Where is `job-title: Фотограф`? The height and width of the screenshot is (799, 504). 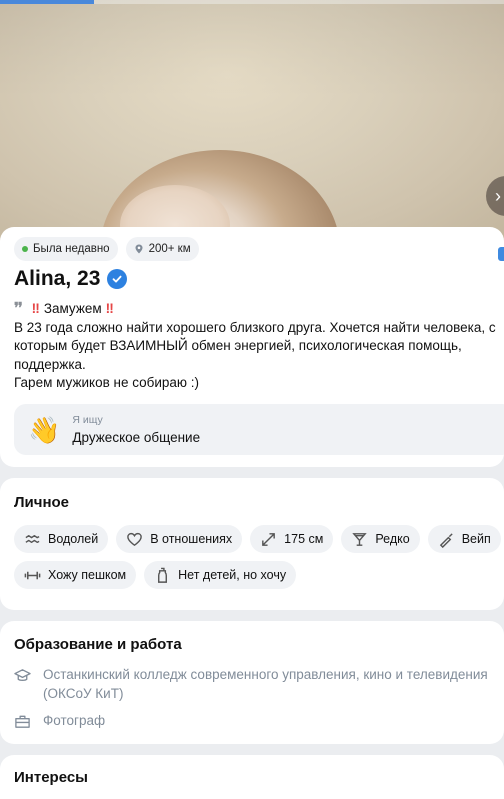 job-title: Фотограф is located at coordinates (74, 720).